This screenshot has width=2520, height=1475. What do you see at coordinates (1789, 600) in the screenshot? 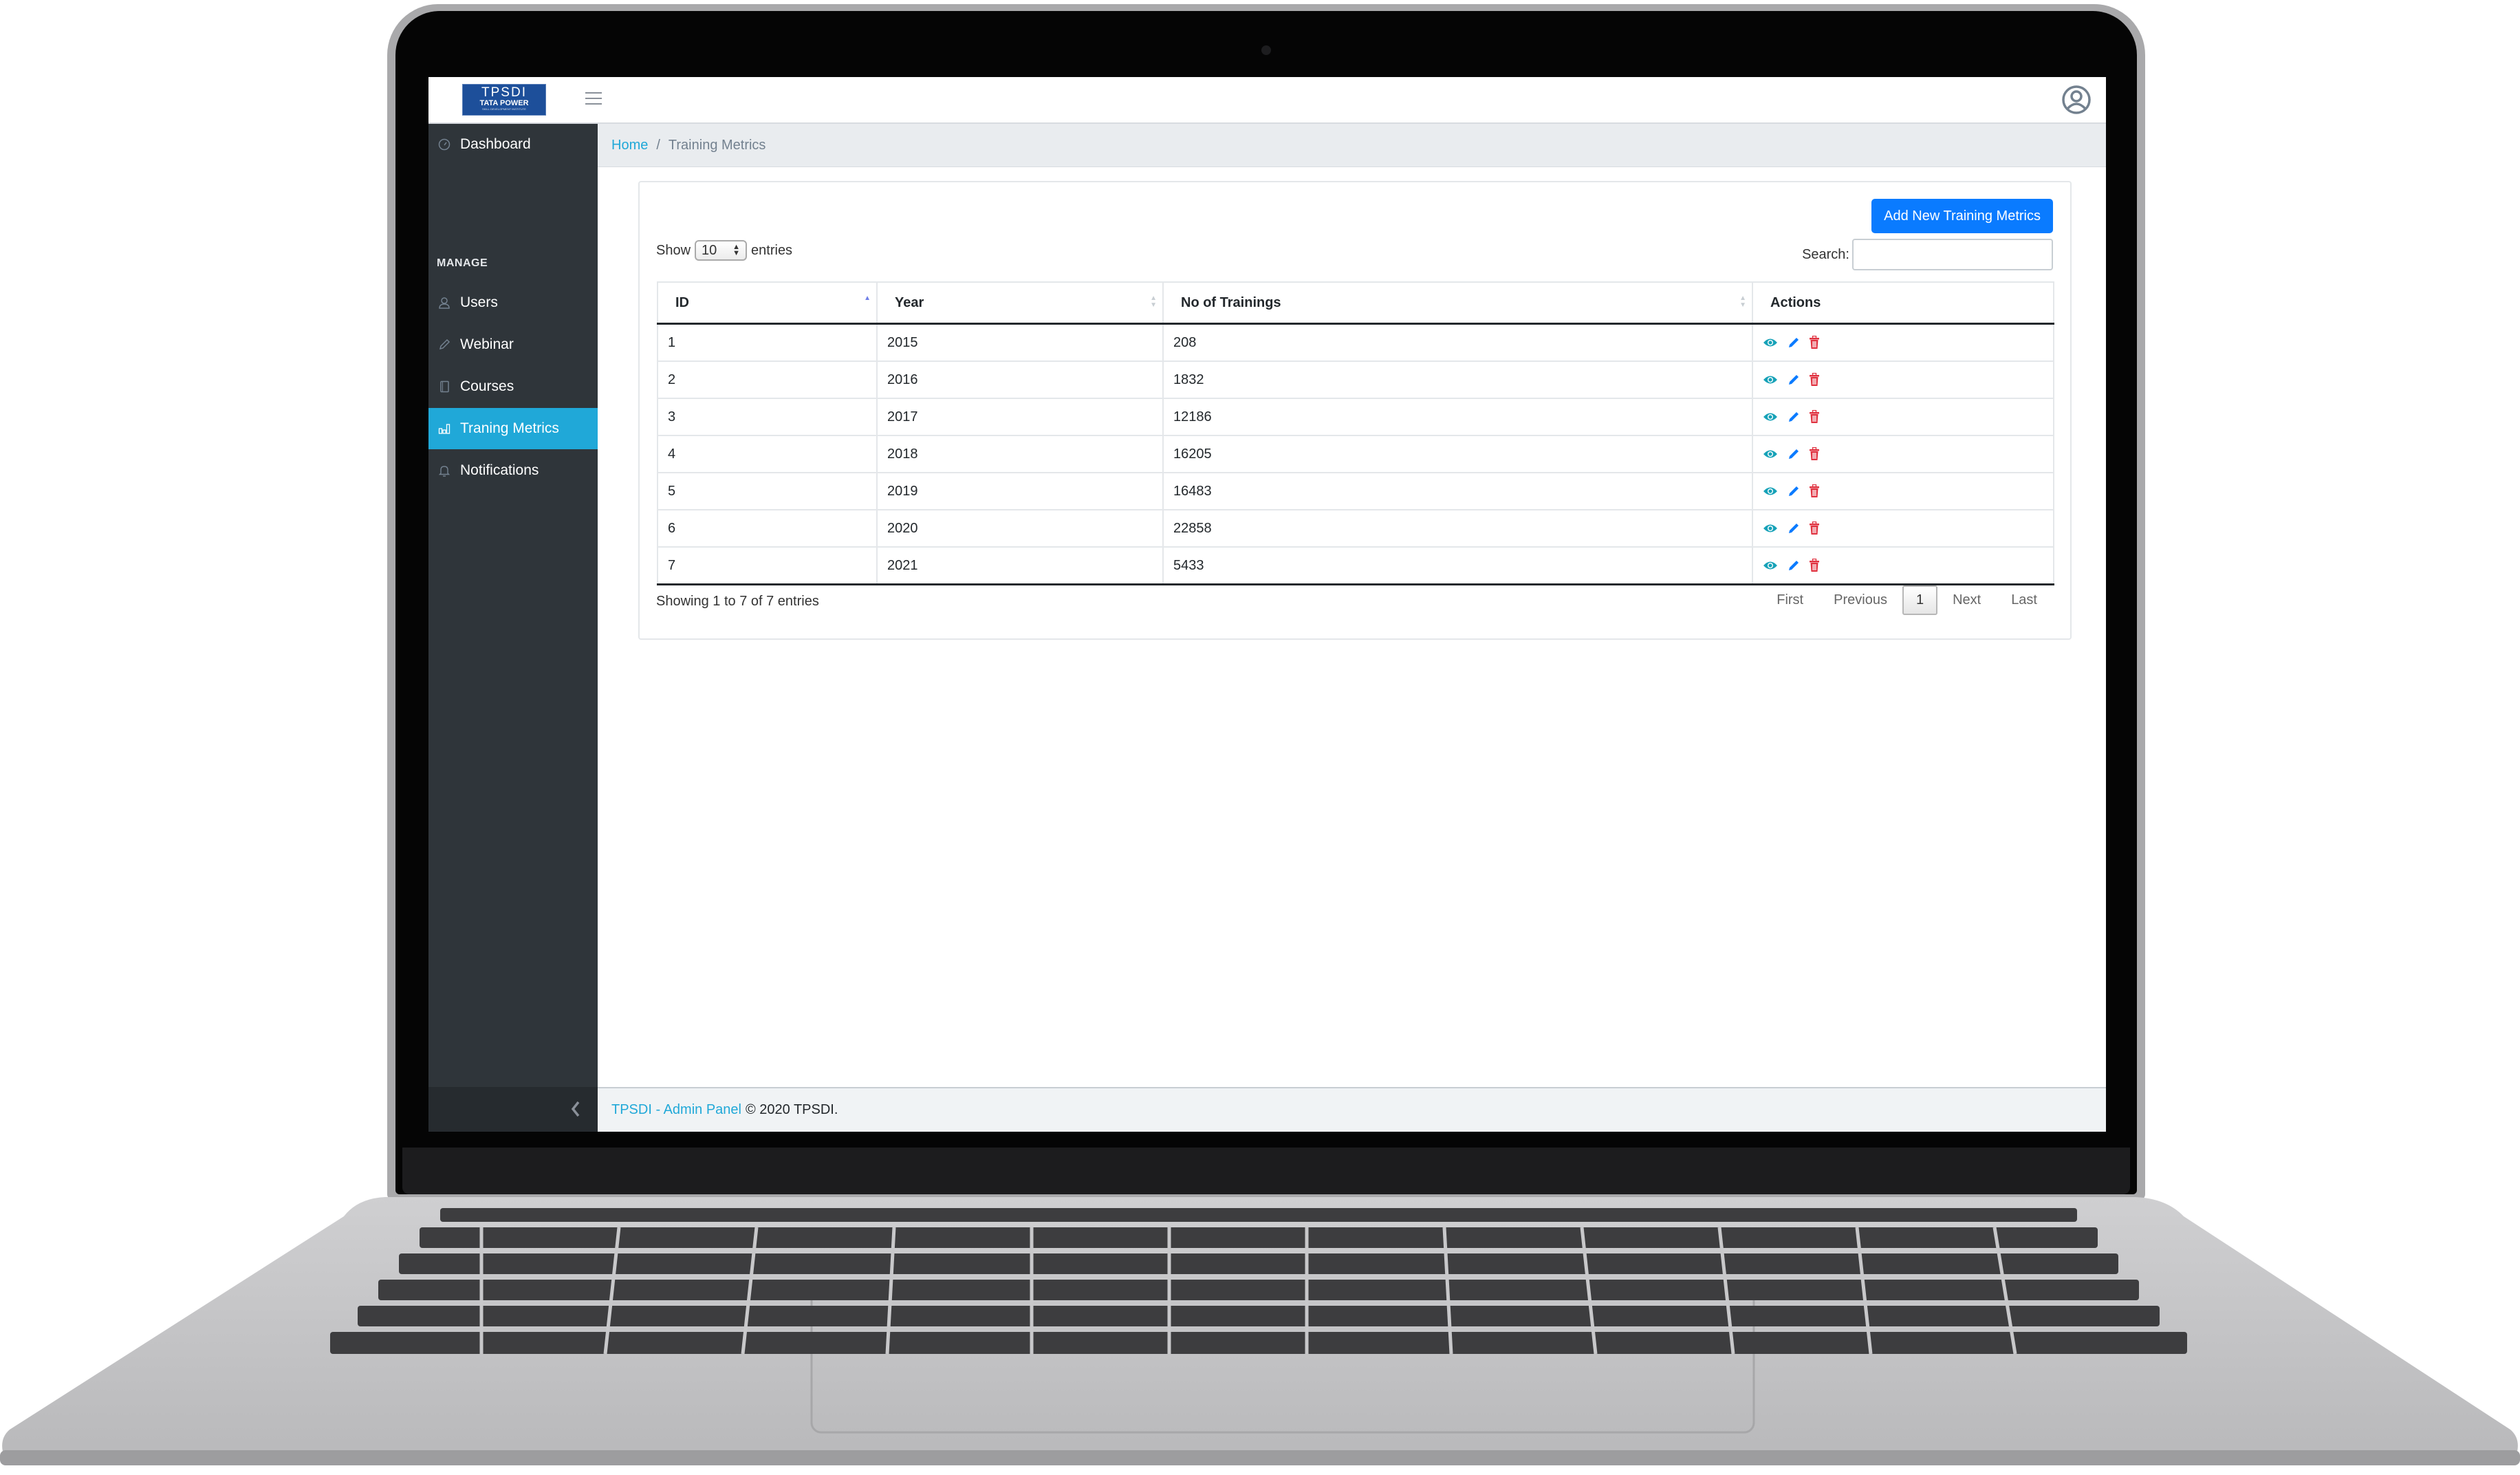
I see `pagination-first: First` at bounding box center [1789, 600].